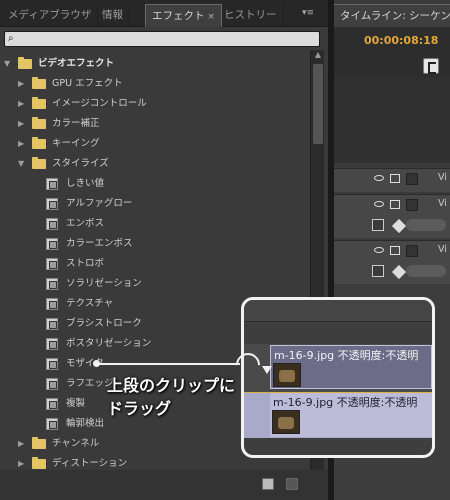 The width and height of the screenshot is (450, 500). I want to click on snap-icon, so click(431, 66).